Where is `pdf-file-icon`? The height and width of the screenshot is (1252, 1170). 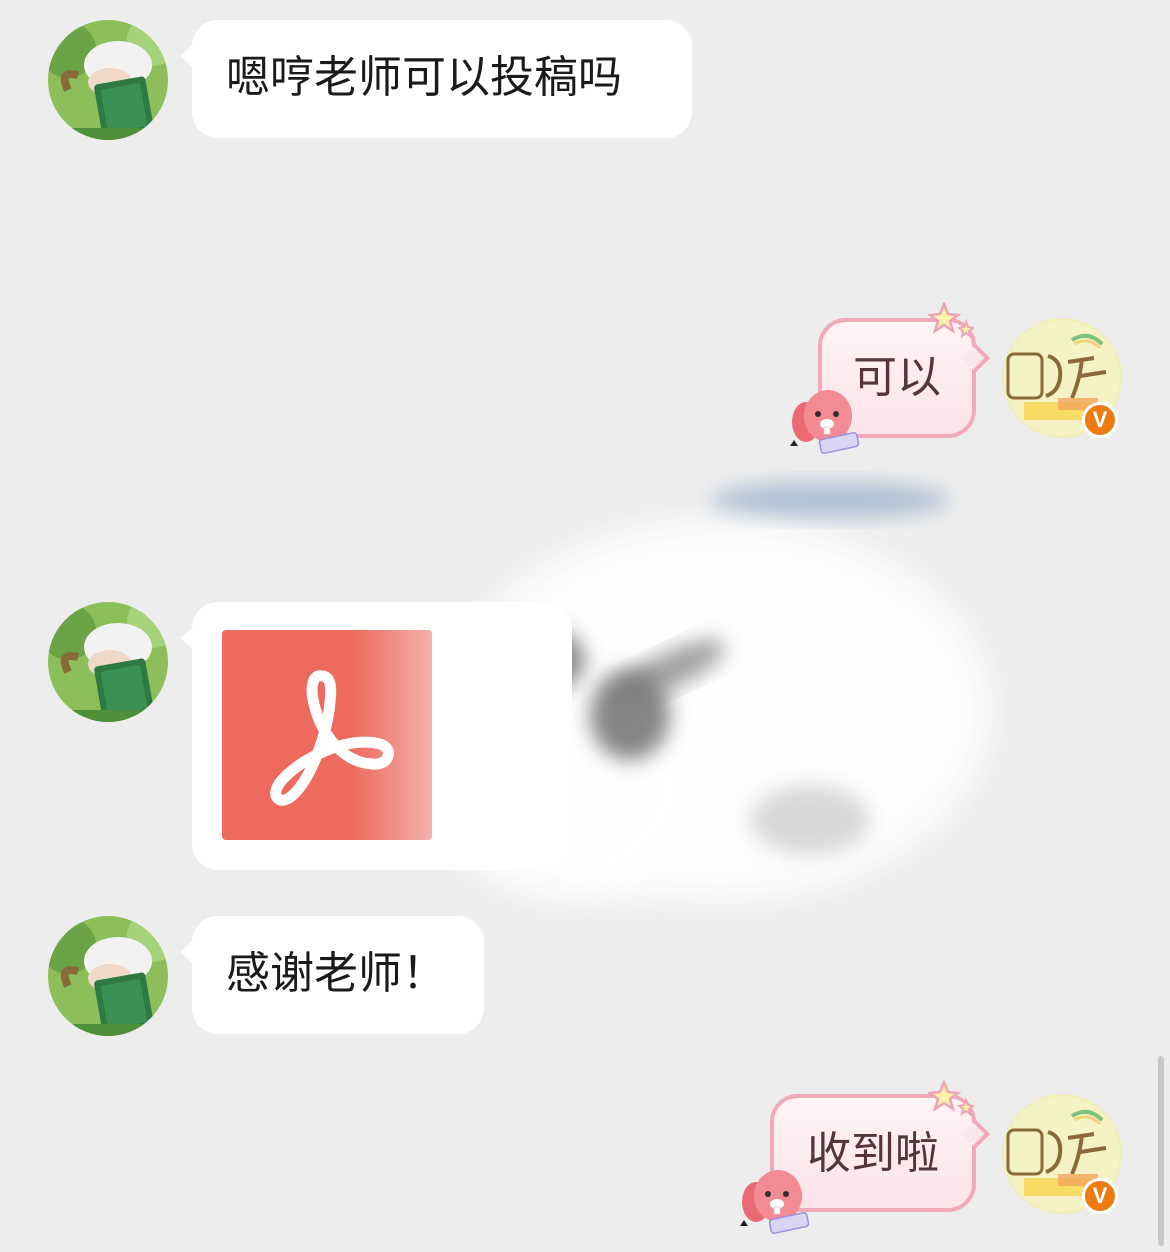 pdf-file-icon is located at coordinates (327, 735).